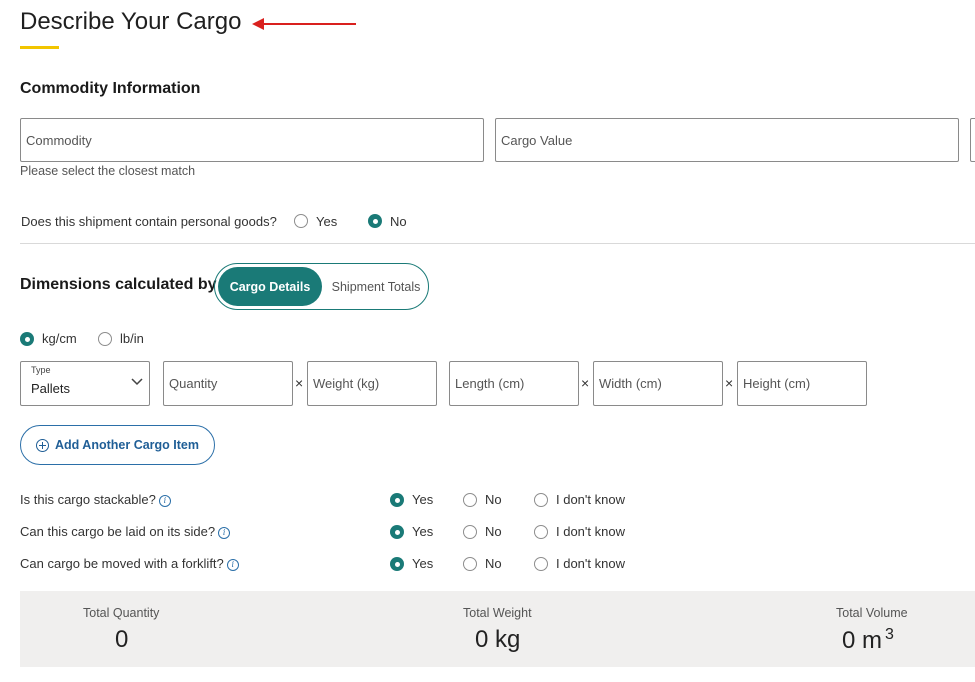 This screenshot has height=682, width=975. Describe the element at coordinates (497, 243) in the screenshot. I see `section-divider` at that location.